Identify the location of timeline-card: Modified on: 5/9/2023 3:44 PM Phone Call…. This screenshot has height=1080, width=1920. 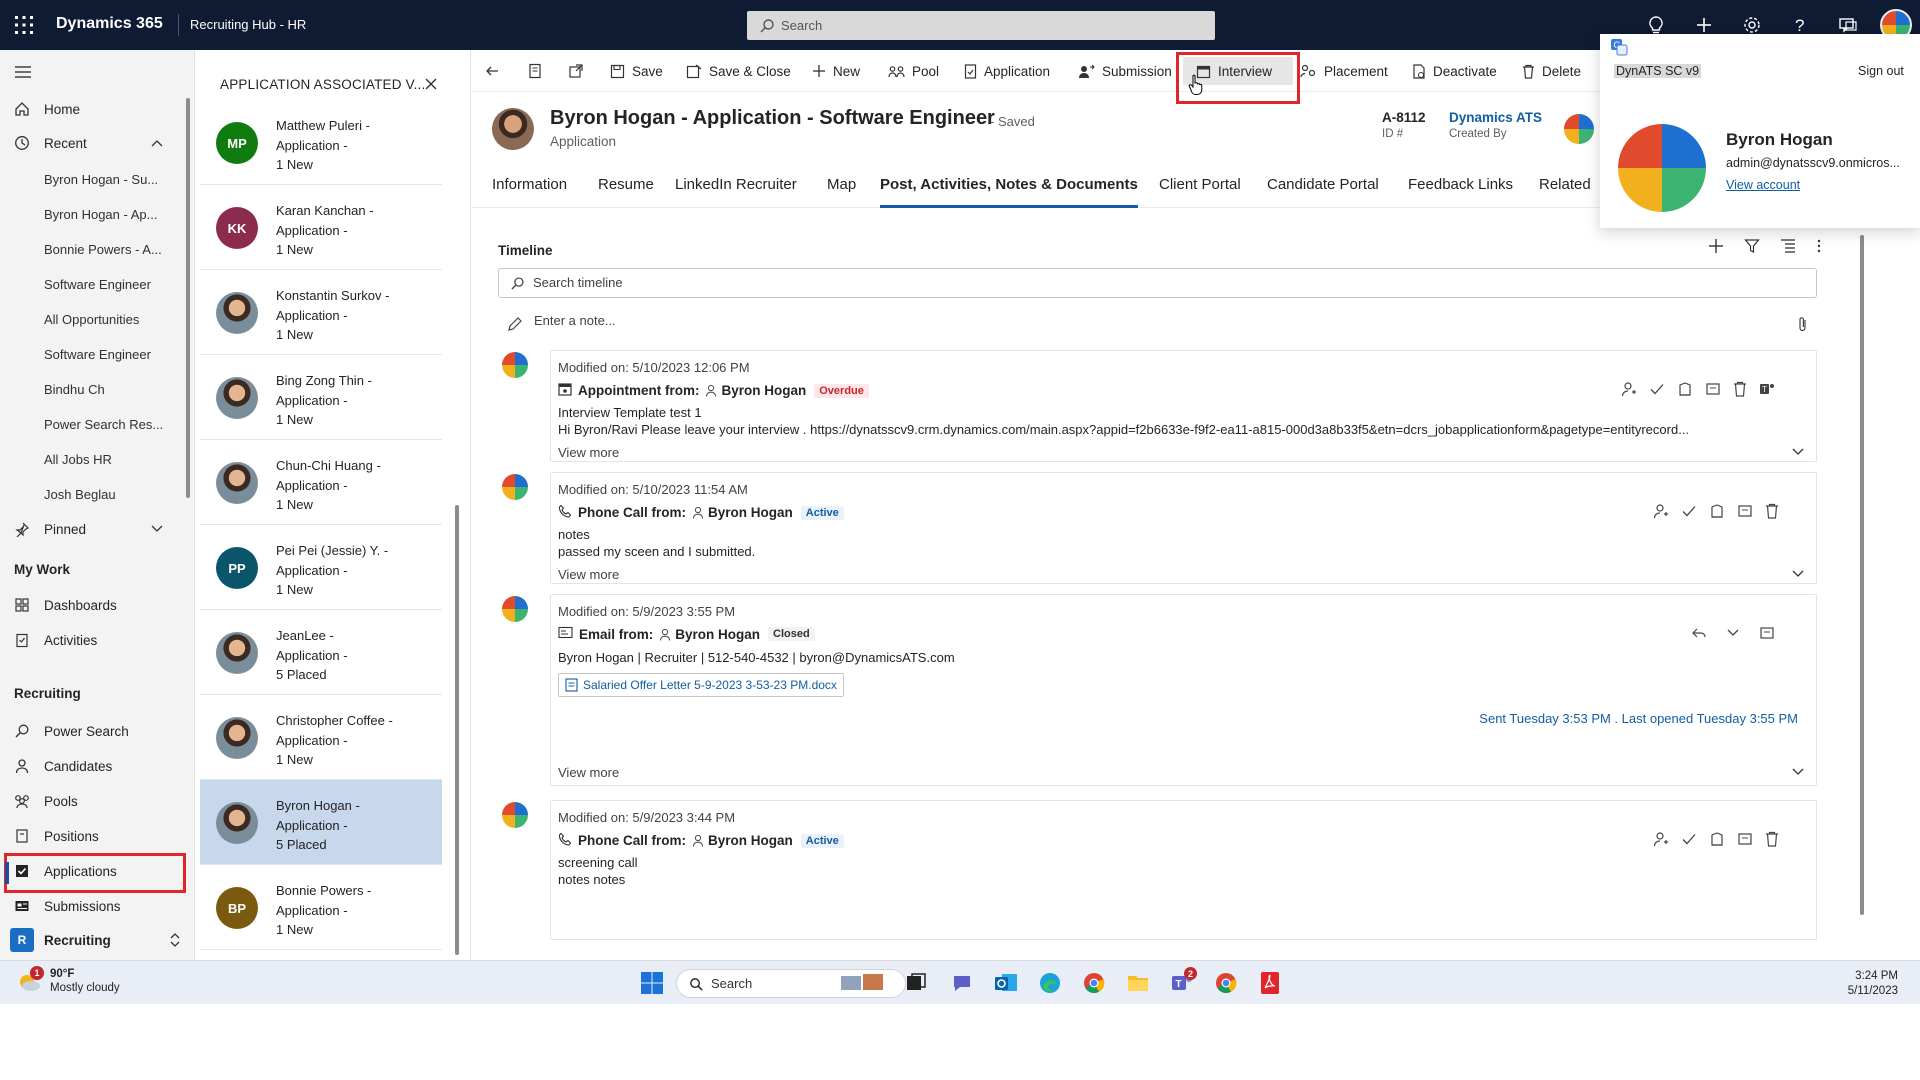
(1183, 870).